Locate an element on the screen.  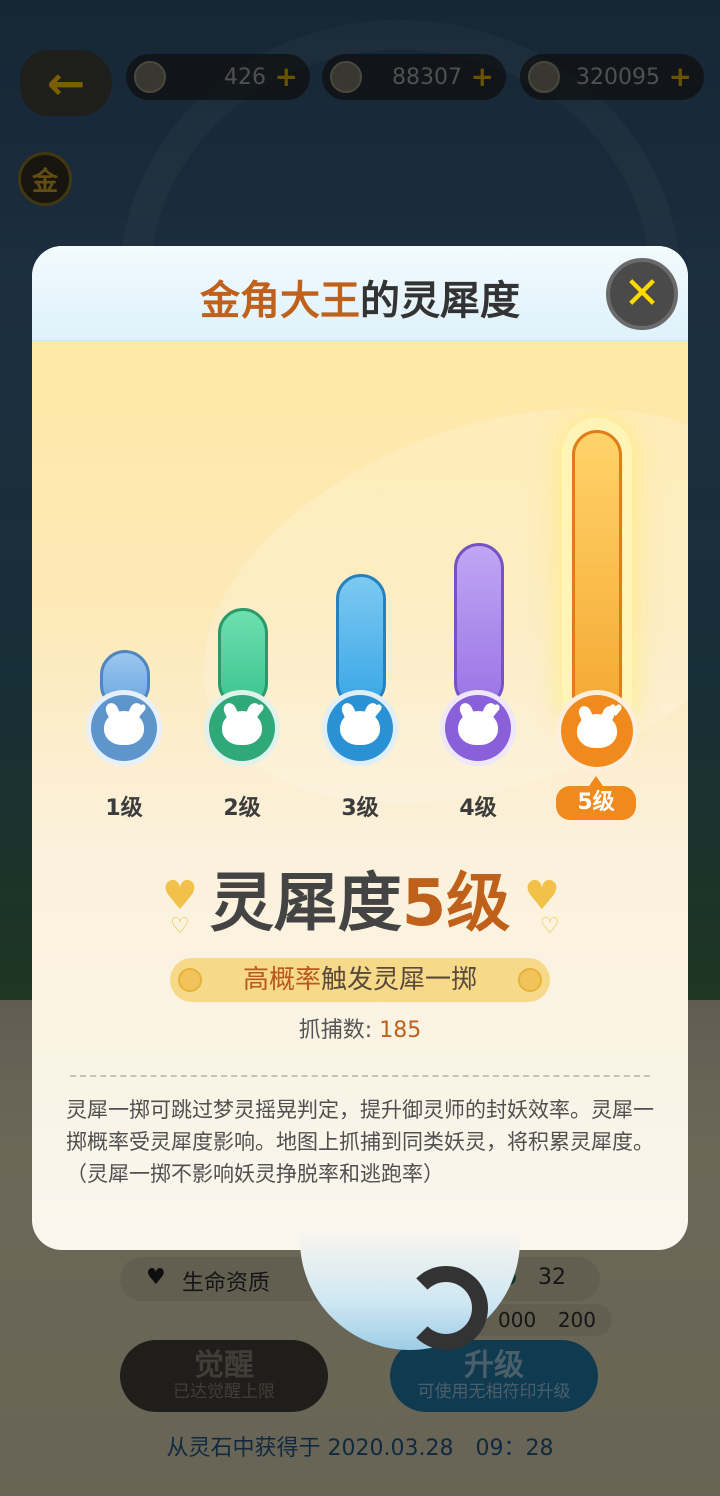
close-button: ✕ is located at coordinates (642, 294).